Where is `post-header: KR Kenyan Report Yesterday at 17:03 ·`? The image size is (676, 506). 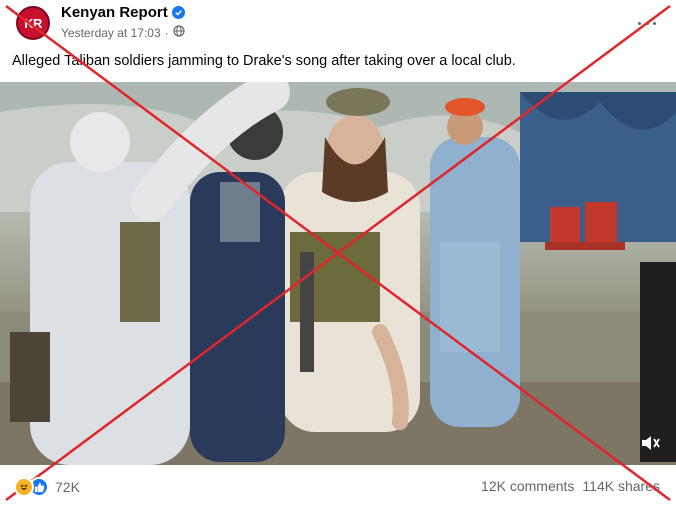
post-header: KR Kenyan Report Yesterday at 17:03 · is located at coordinates (338, 22).